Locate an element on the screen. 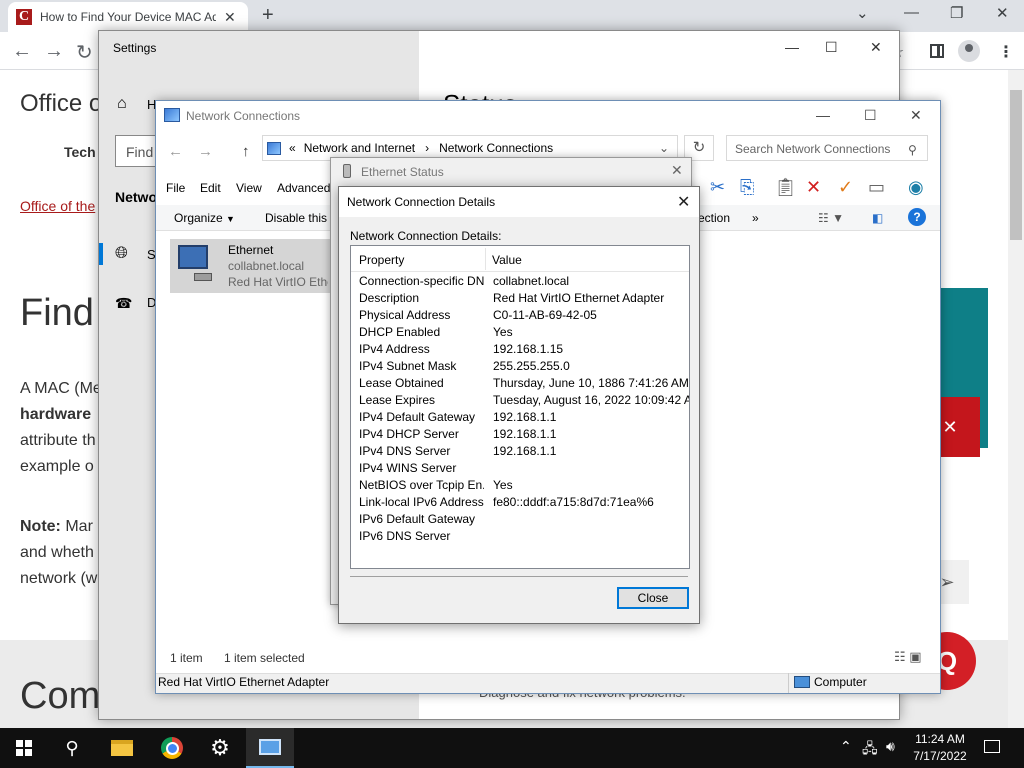 The height and width of the screenshot is (768, 1024). clock-time: 11:24 AM is located at coordinates (940, 739).